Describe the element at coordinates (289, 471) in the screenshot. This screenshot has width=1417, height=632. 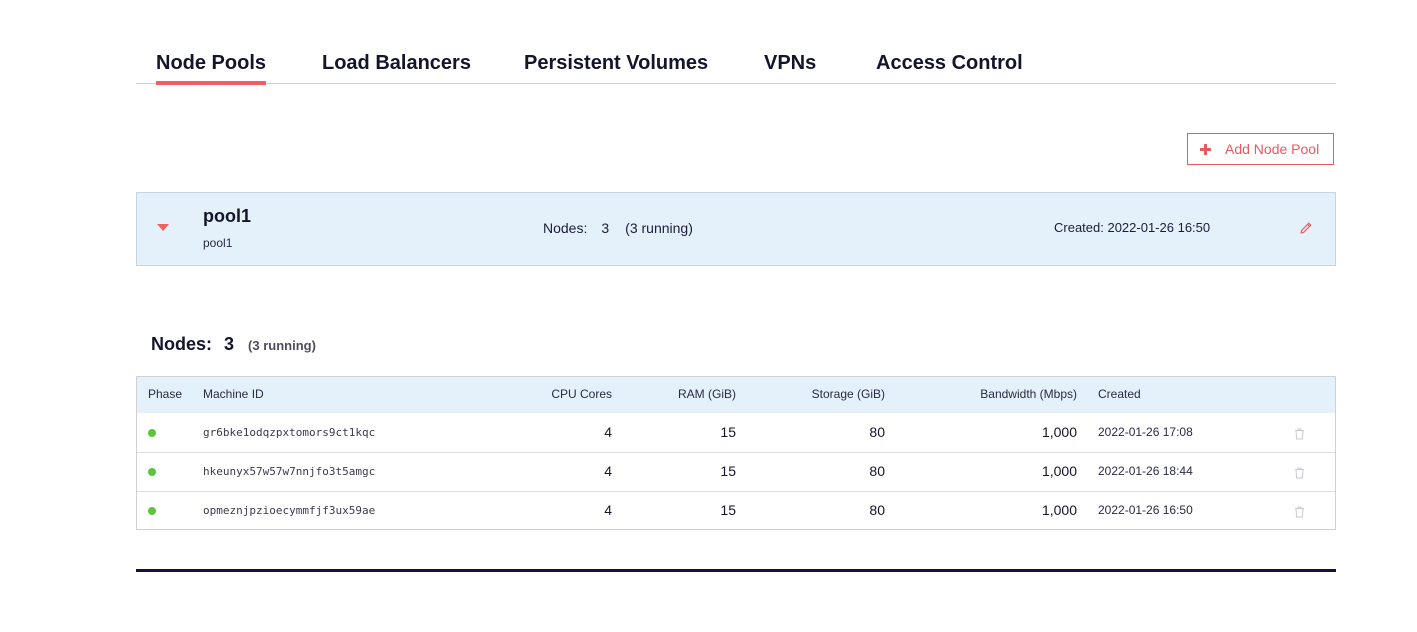
I see `machine-id: hkeunyx57w57w7nnjfo3t5amgc` at that location.